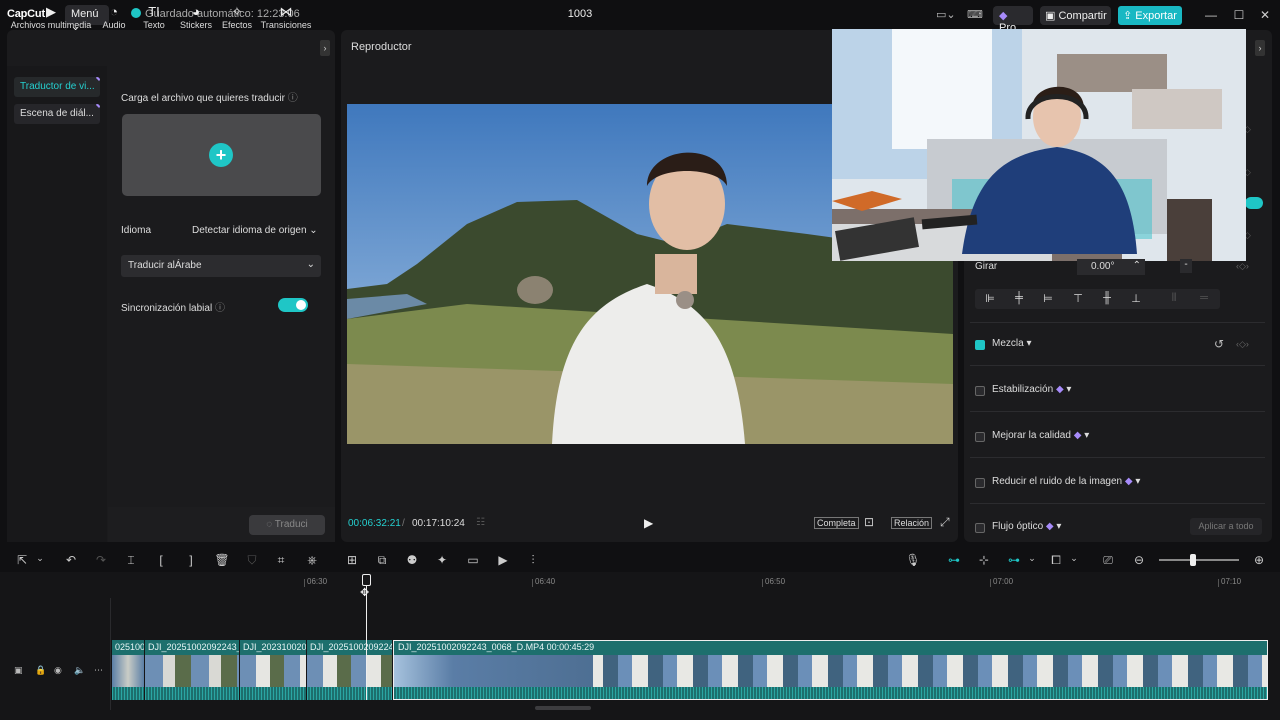  What do you see at coordinates (366, 580) in the screenshot?
I see `playhead-handle` at bounding box center [366, 580].